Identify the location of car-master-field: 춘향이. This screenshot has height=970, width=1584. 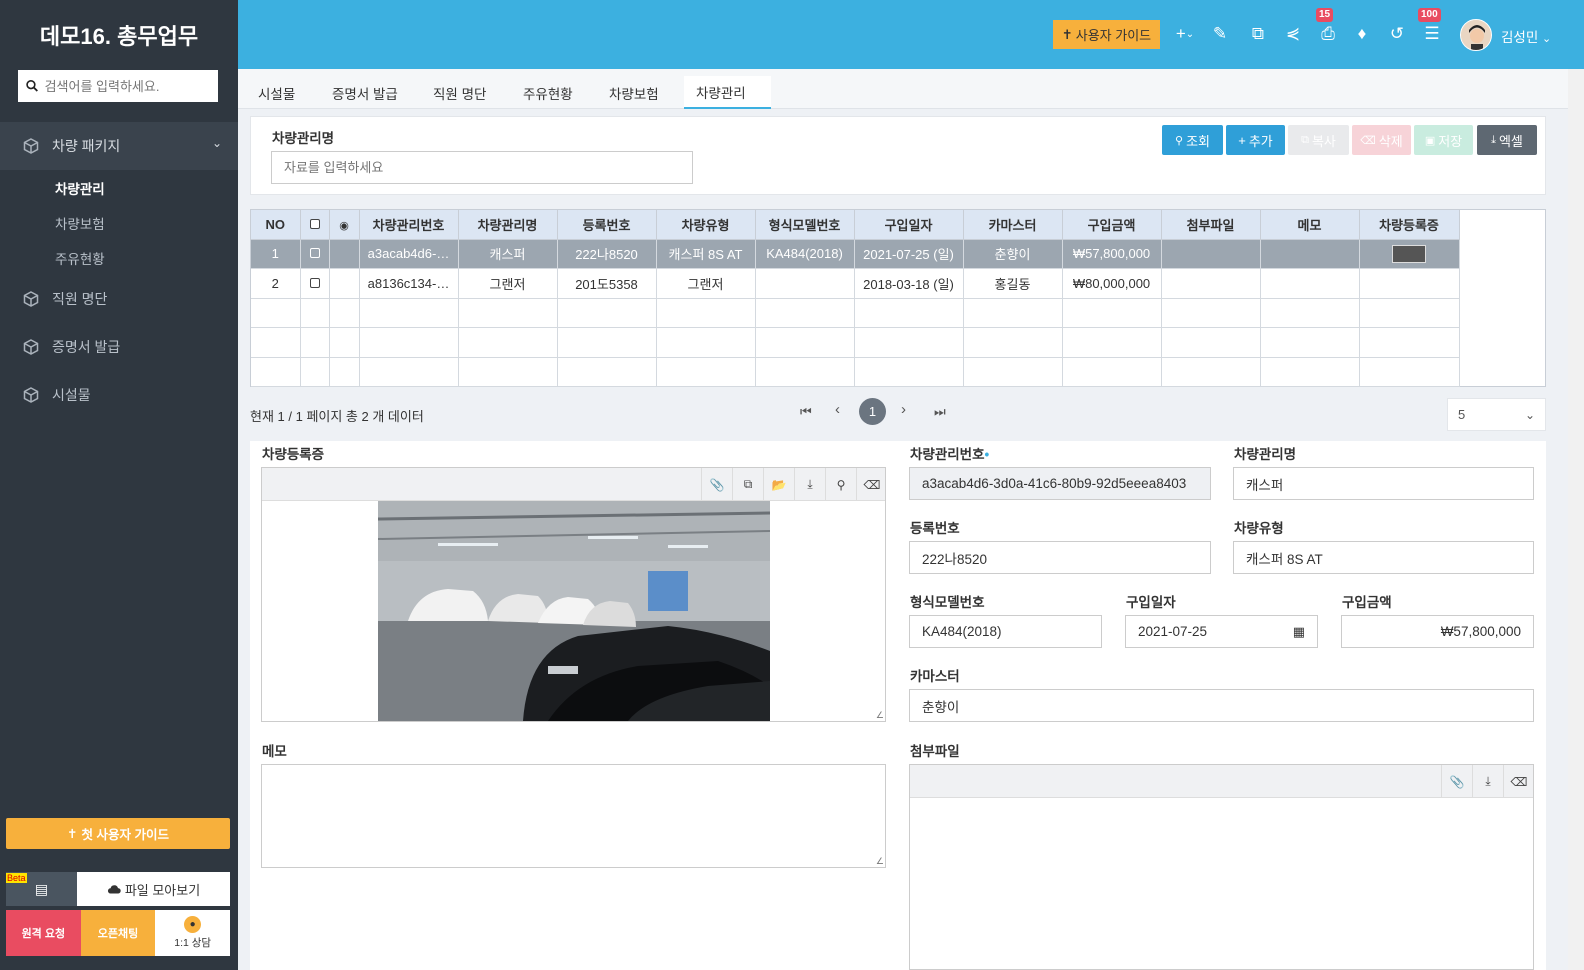
(1221, 705).